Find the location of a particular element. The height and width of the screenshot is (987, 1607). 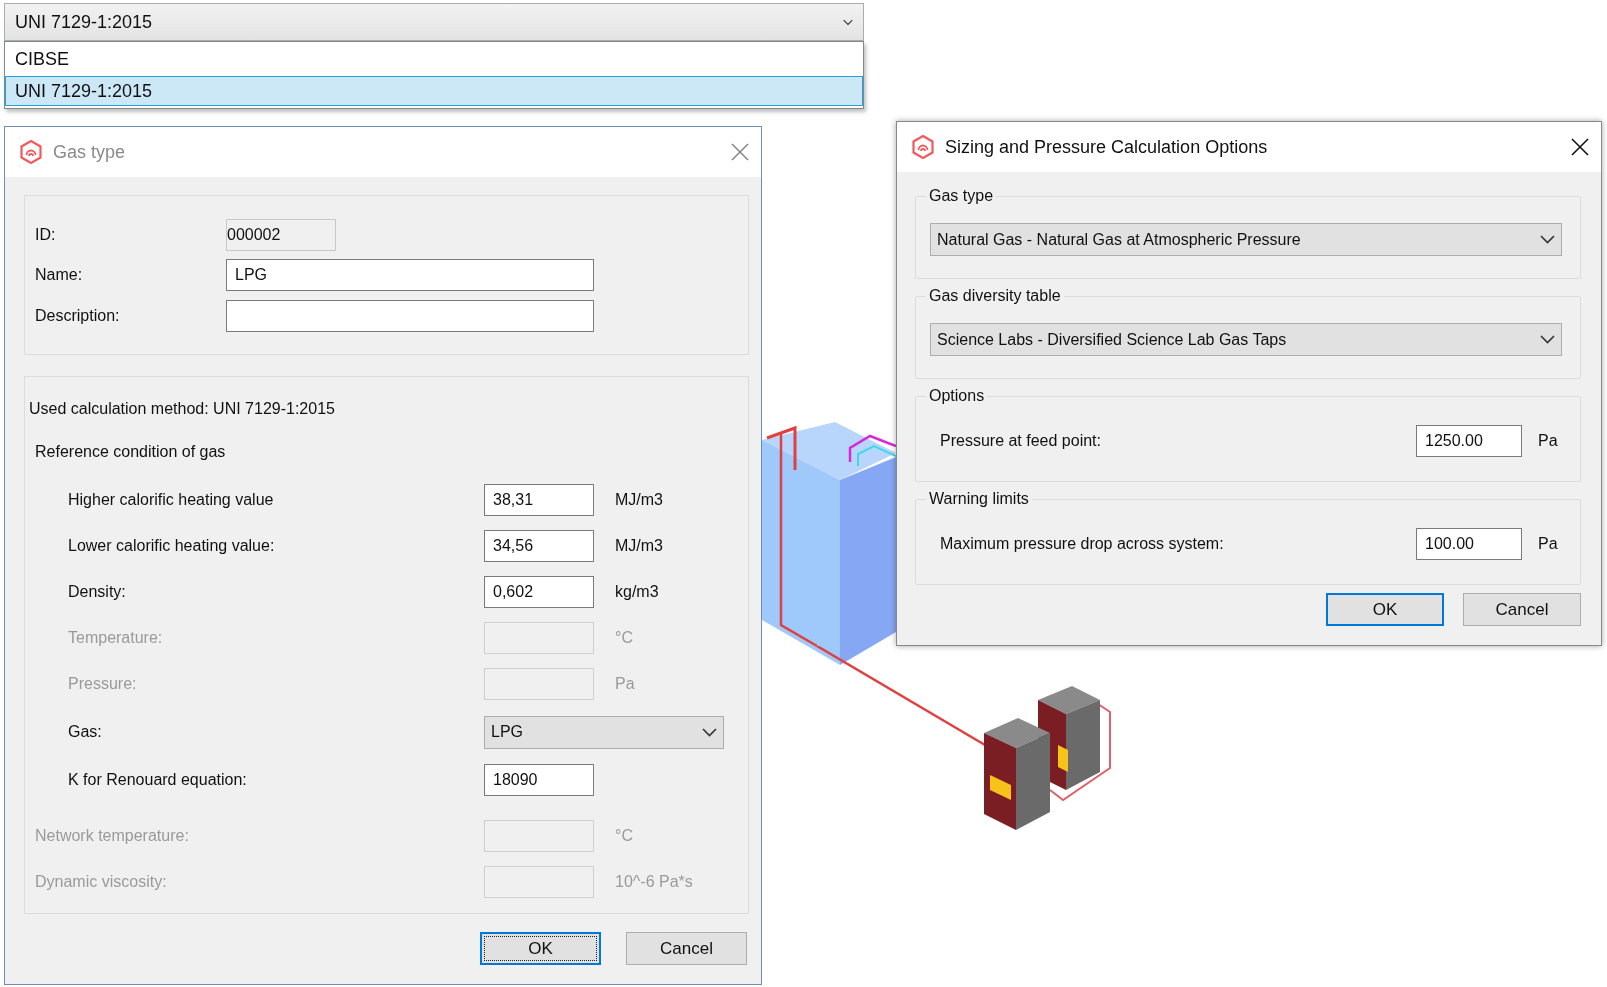

group-label: Warning limits is located at coordinates (979, 499).